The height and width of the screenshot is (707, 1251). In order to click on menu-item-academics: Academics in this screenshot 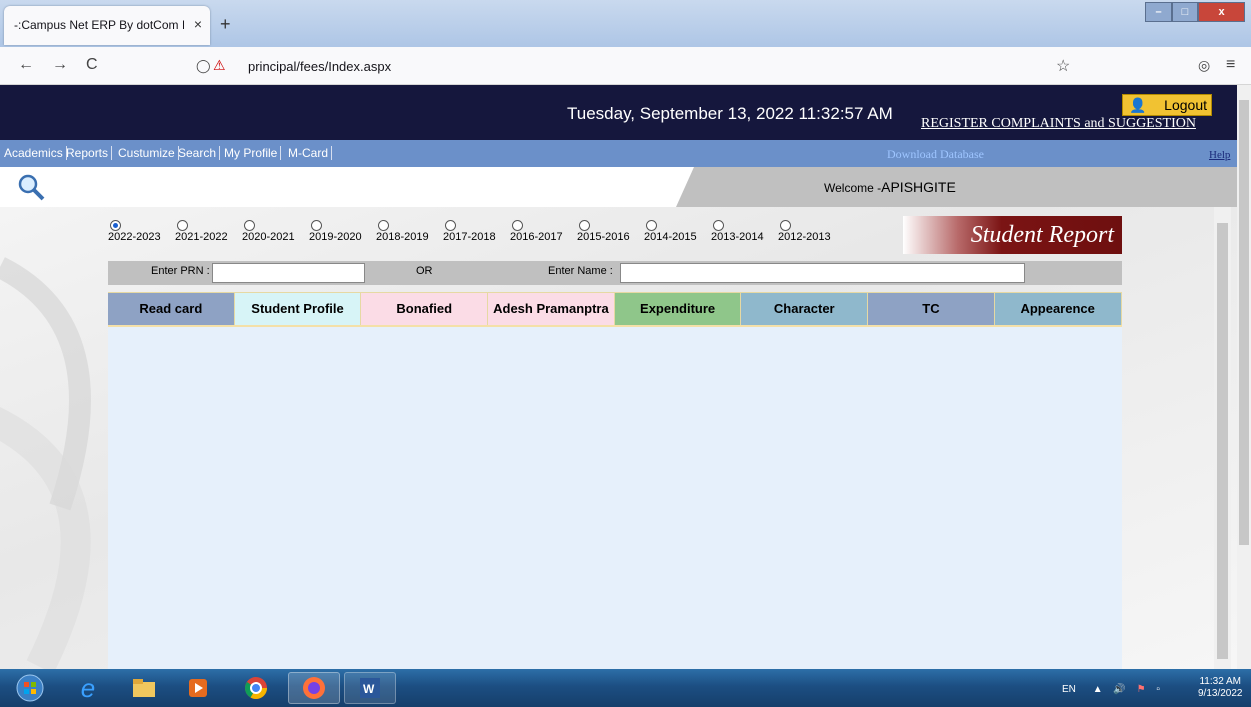, I will do `click(35, 153)`.